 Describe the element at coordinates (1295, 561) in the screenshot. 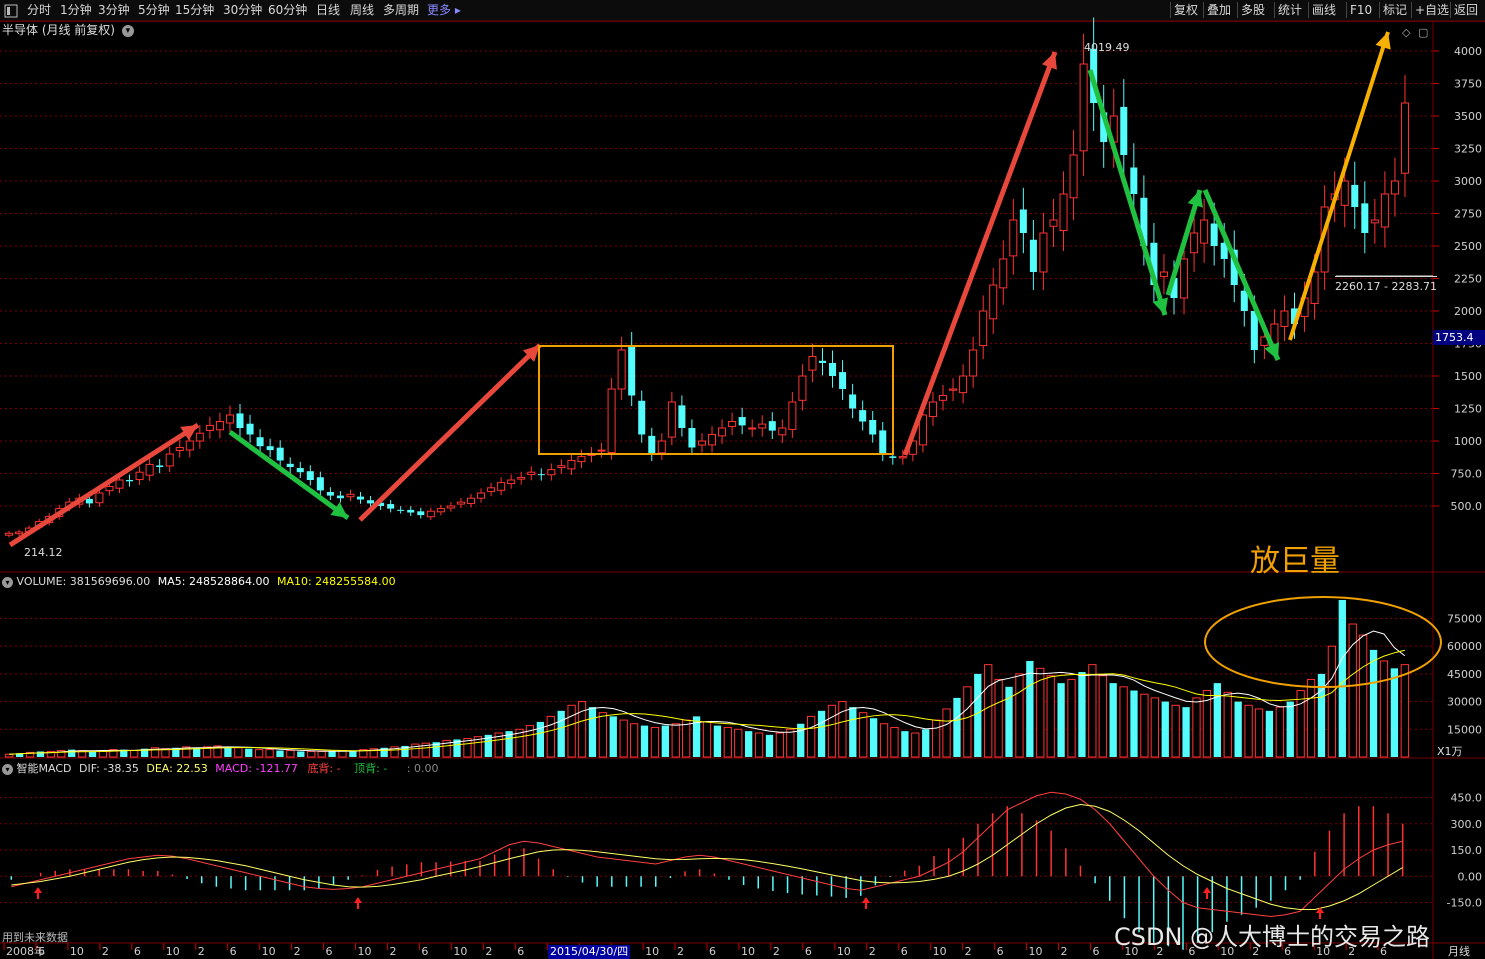

I see `annotation-text: 放巨量` at that location.